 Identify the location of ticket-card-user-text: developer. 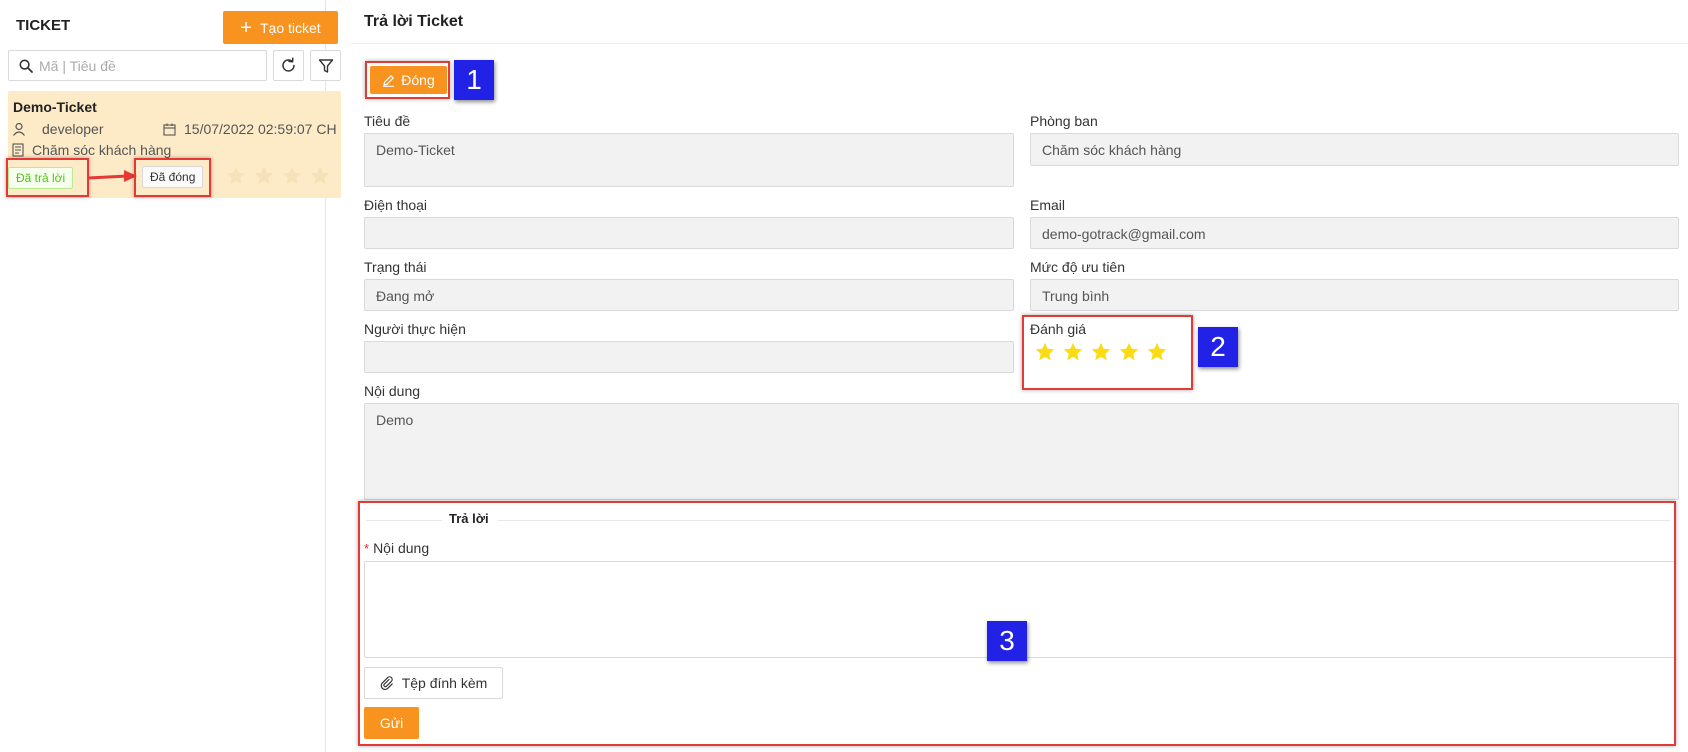
(73, 129).